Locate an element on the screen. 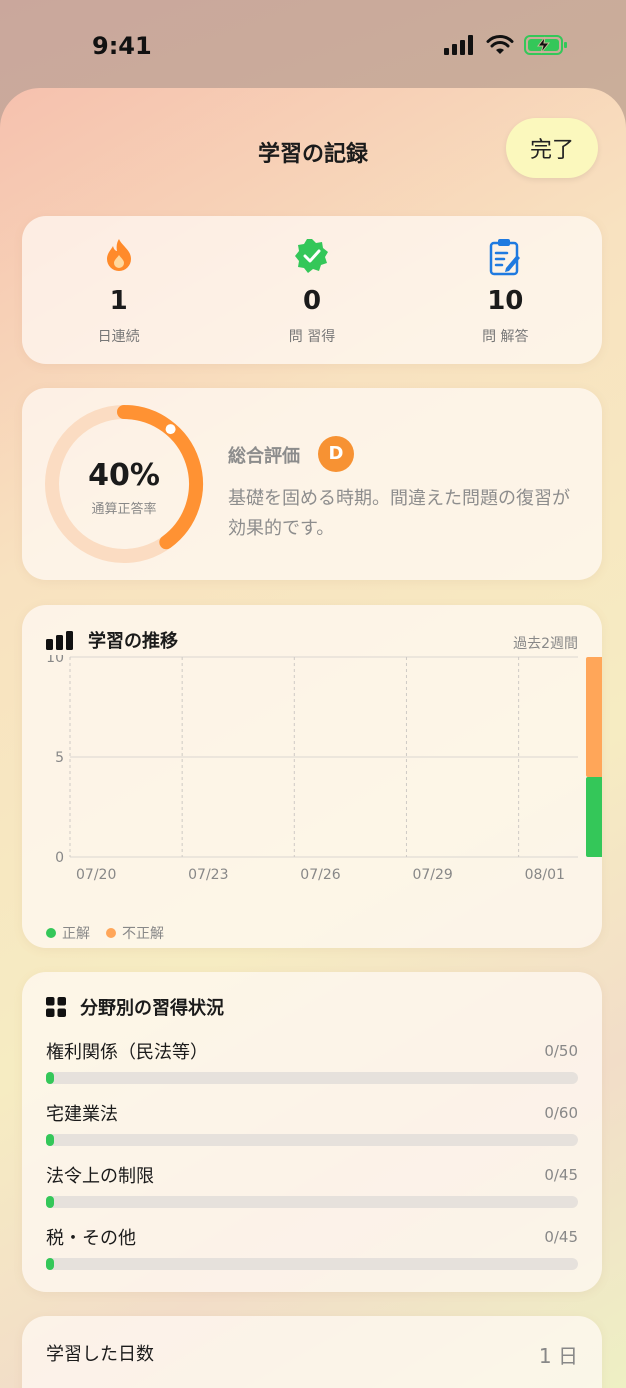 The height and width of the screenshot is (1388, 626). legend-incorrect-label: 不正解 is located at coordinates (143, 934).